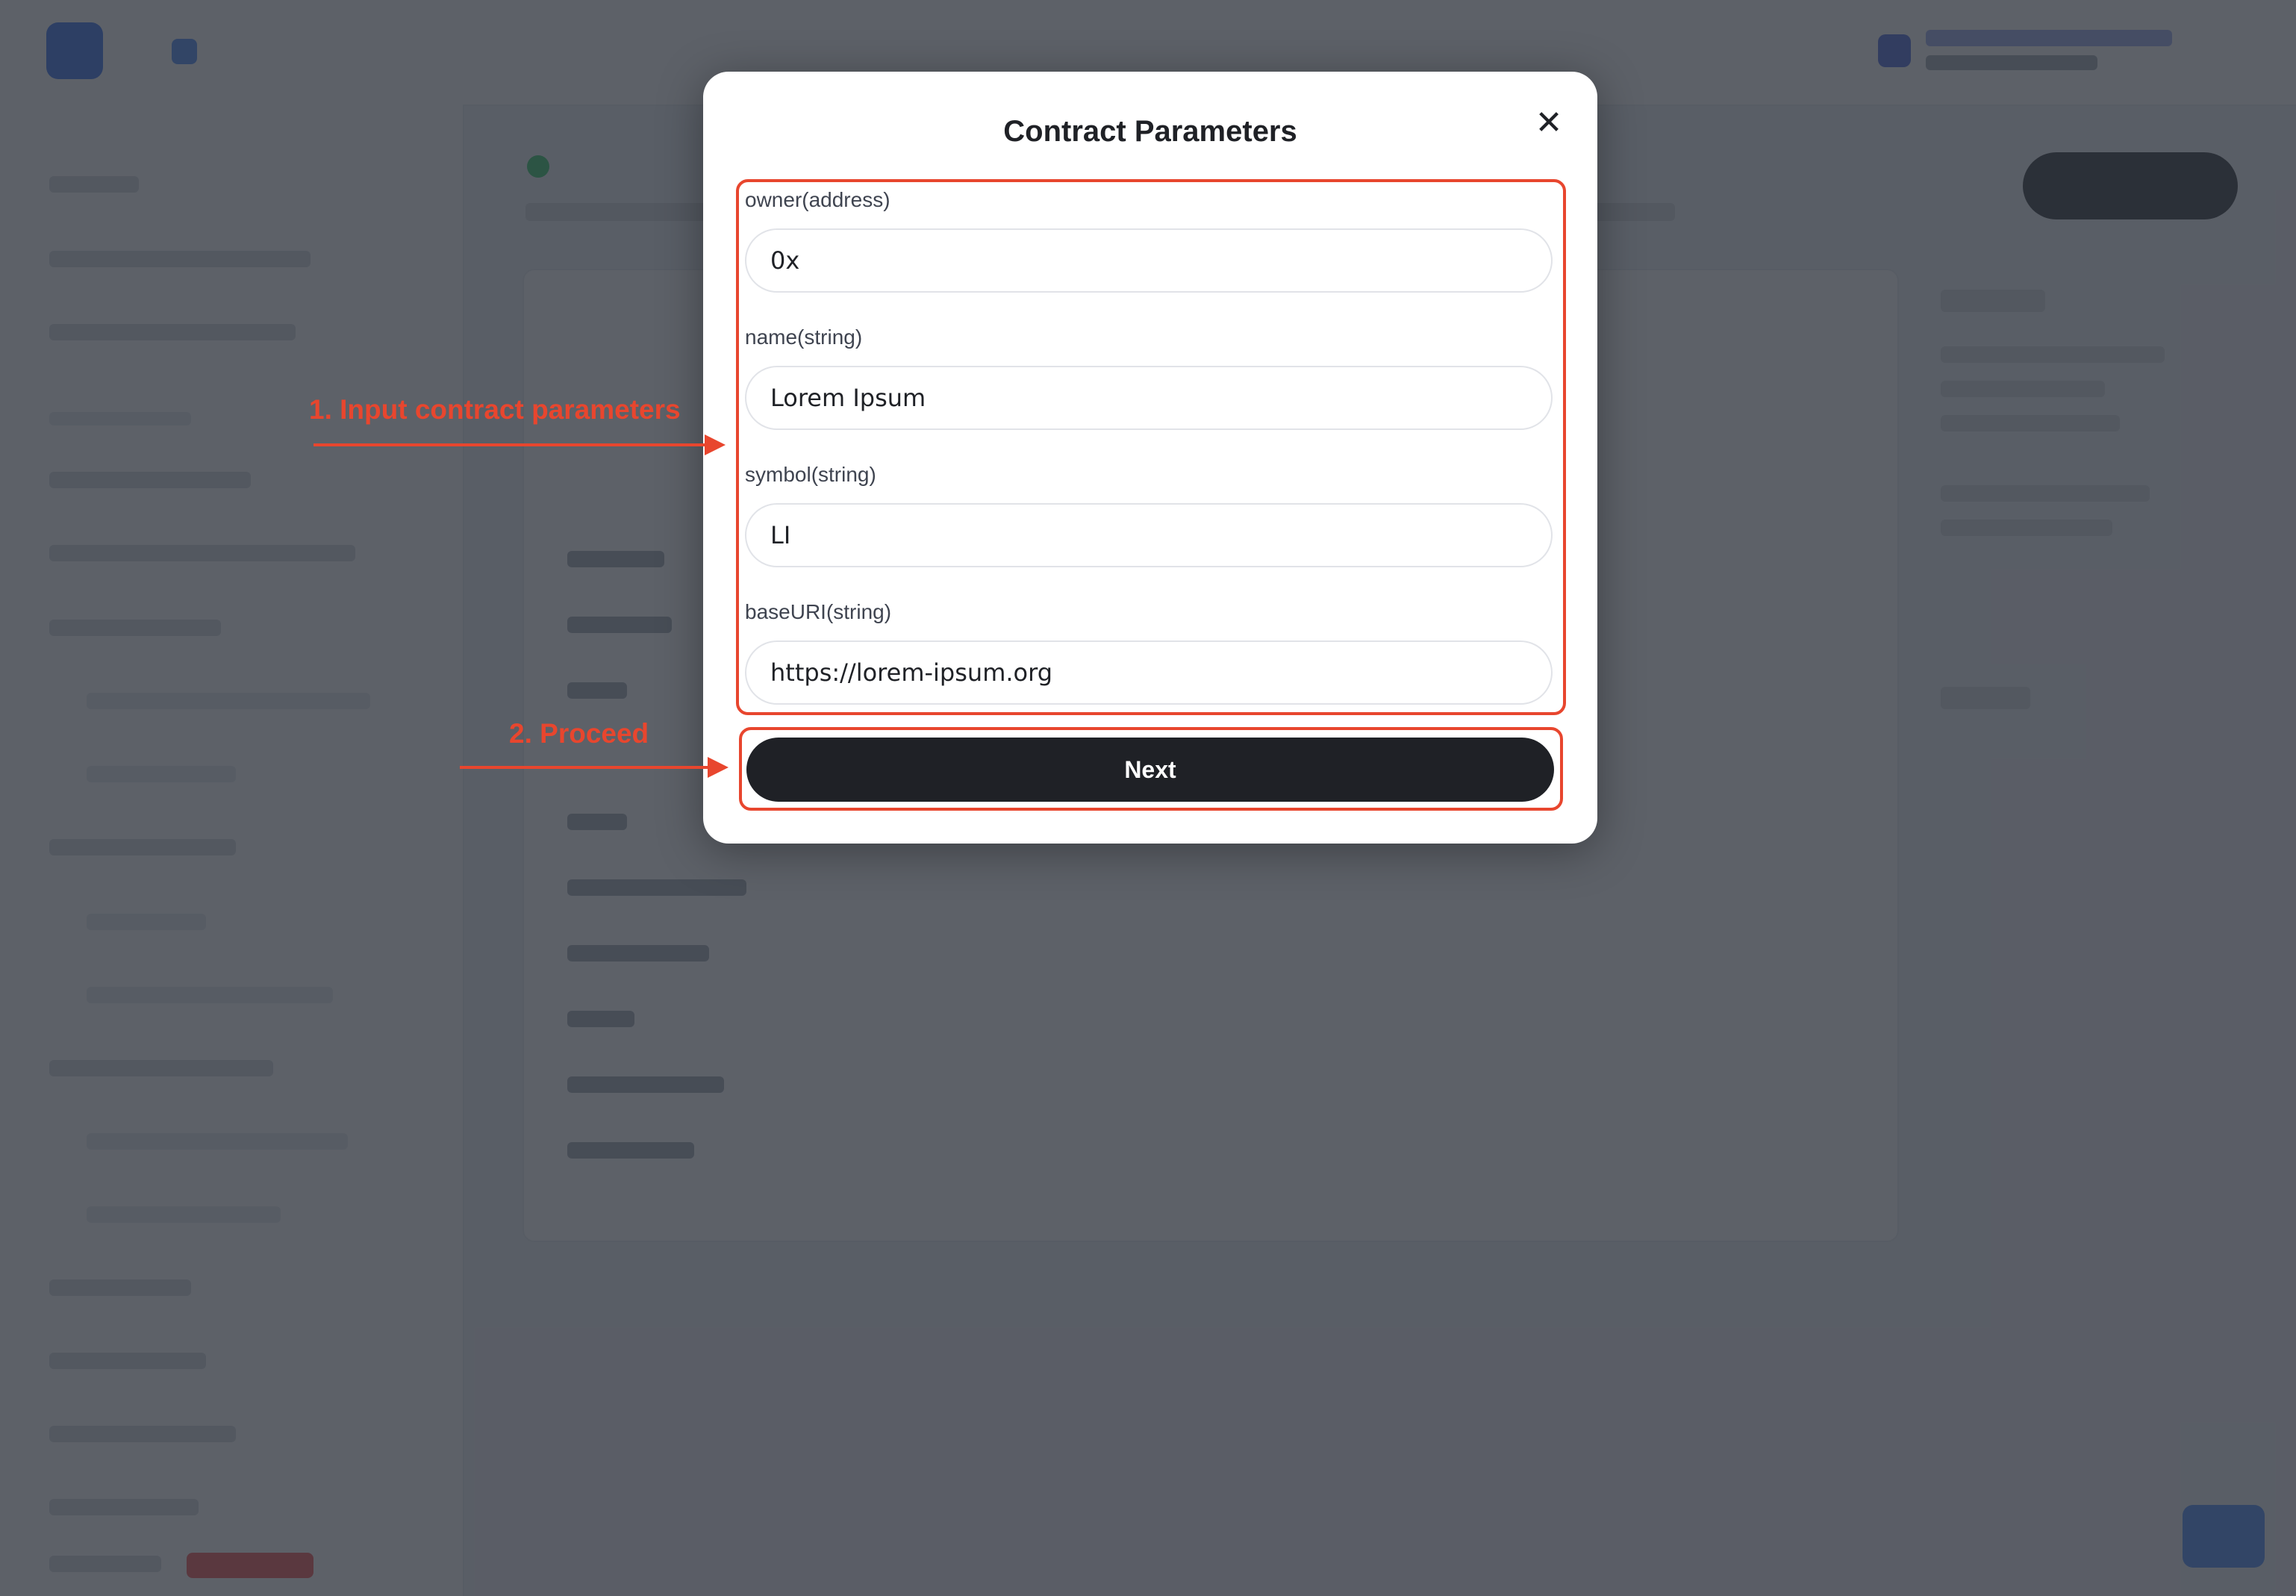 This screenshot has width=2296, height=1596. I want to click on next-highlight-box, so click(1151, 769).